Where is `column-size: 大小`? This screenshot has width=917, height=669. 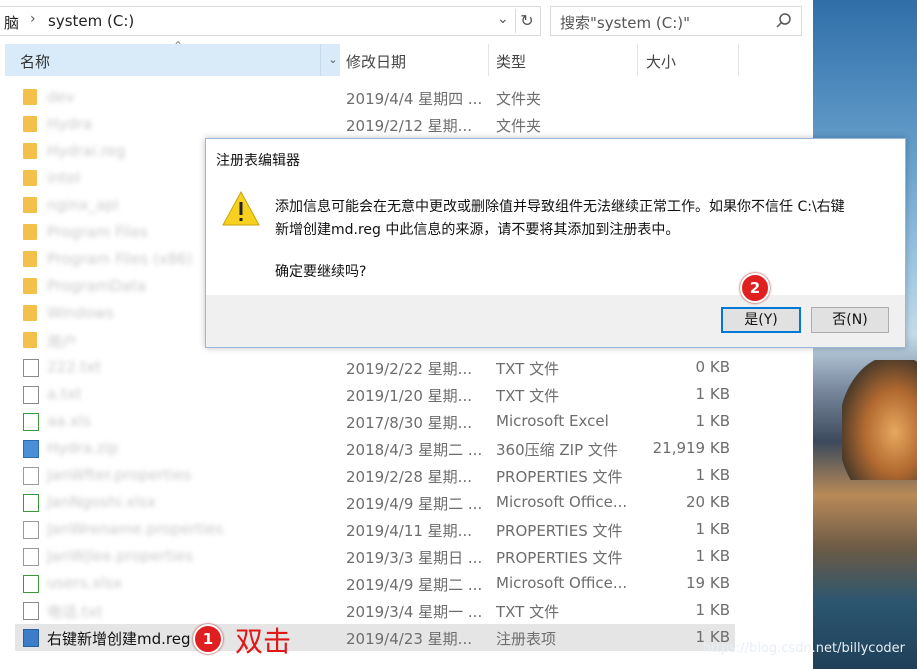 column-size: 大小 is located at coordinates (661, 61).